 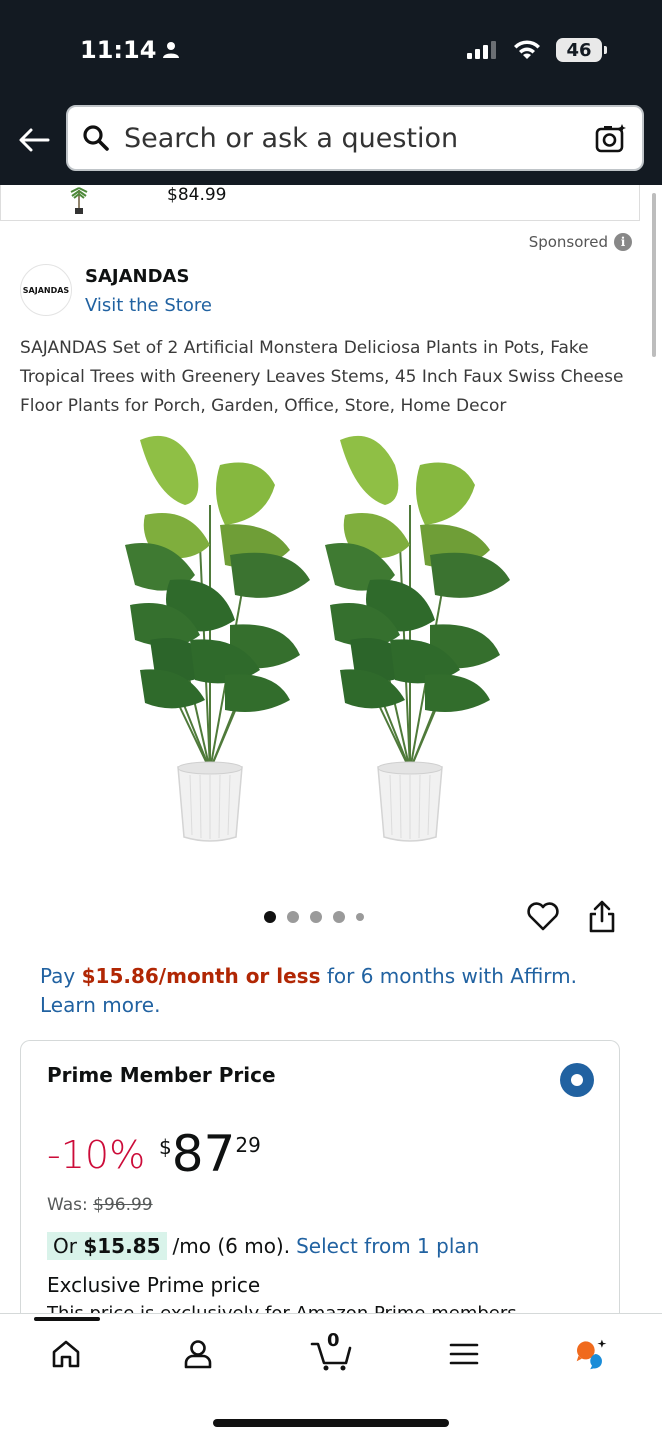 I want to click on discount-percent: -10%, so click(x=96, y=1155).